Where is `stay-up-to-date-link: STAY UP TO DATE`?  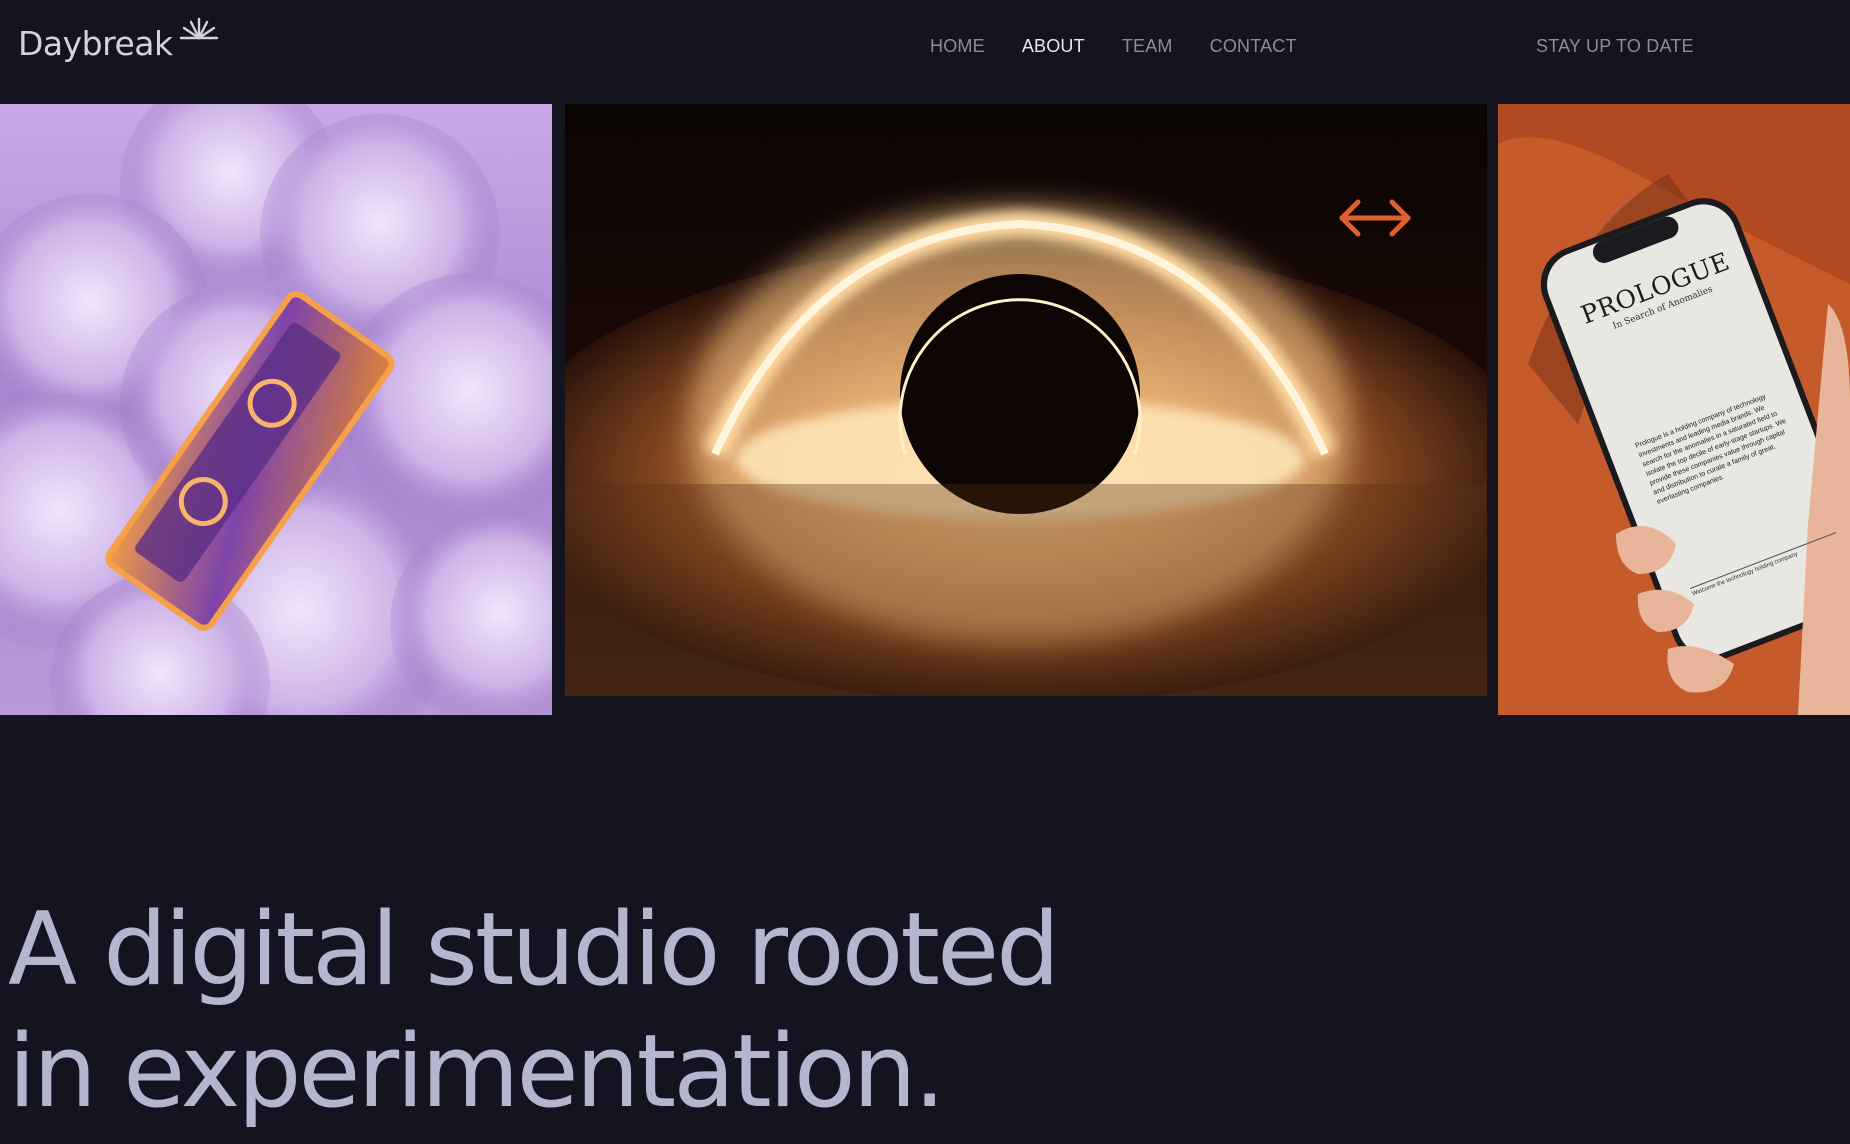 stay-up-to-date-link: STAY UP TO DATE is located at coordinates (1615, 46).